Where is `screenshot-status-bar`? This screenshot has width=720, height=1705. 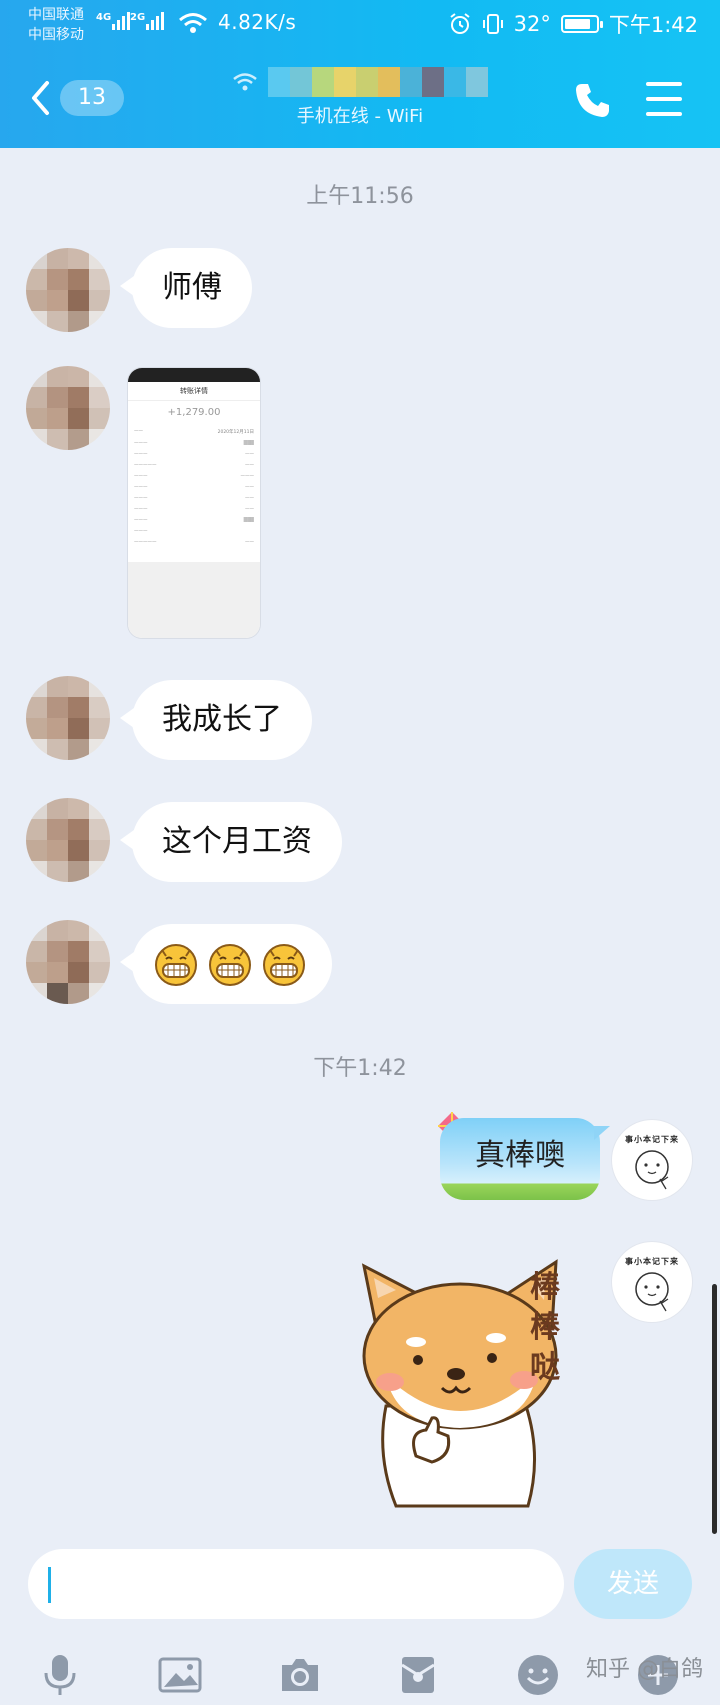
screenshot-status-bar is located at coordinates (194, 375).